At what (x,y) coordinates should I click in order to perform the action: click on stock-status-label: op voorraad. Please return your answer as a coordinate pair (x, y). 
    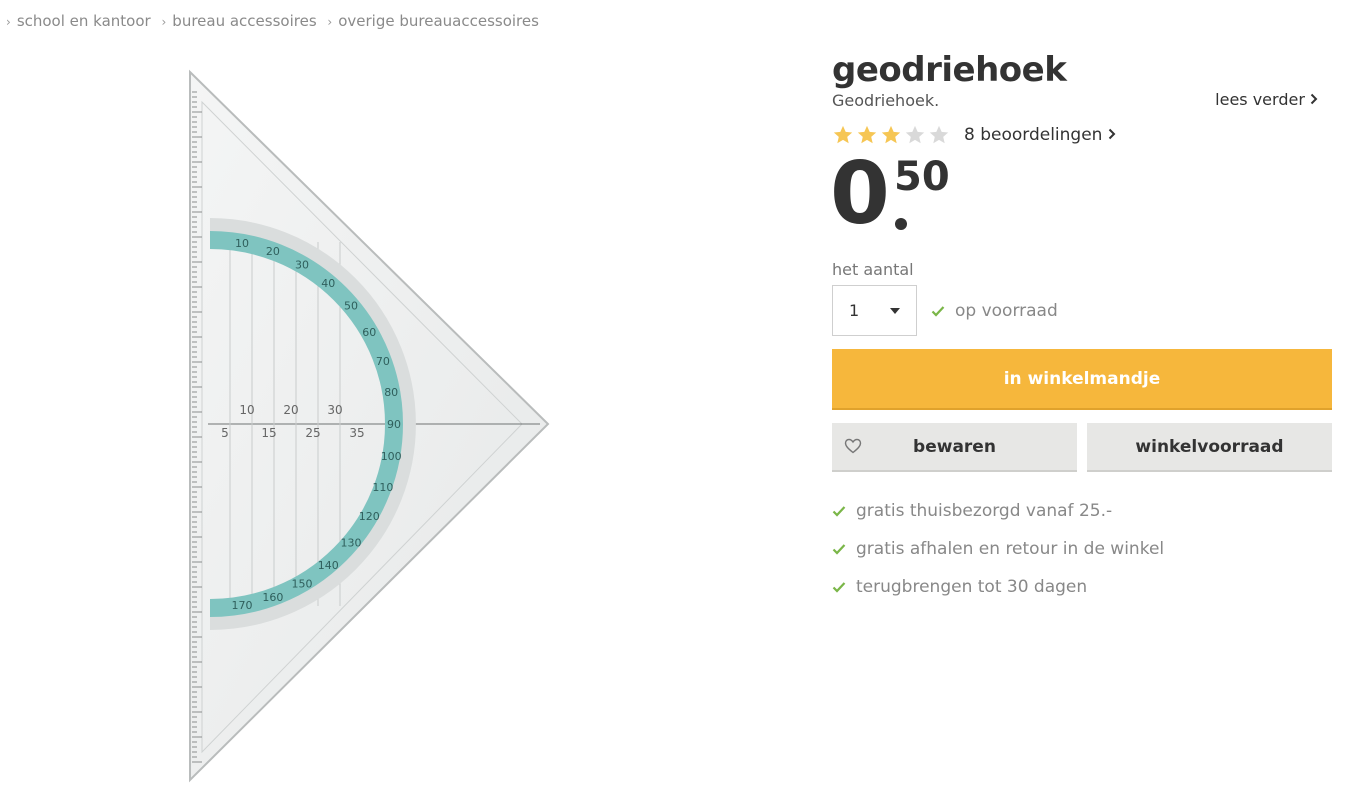
    Looking at the image, I should click on (1006, 310).